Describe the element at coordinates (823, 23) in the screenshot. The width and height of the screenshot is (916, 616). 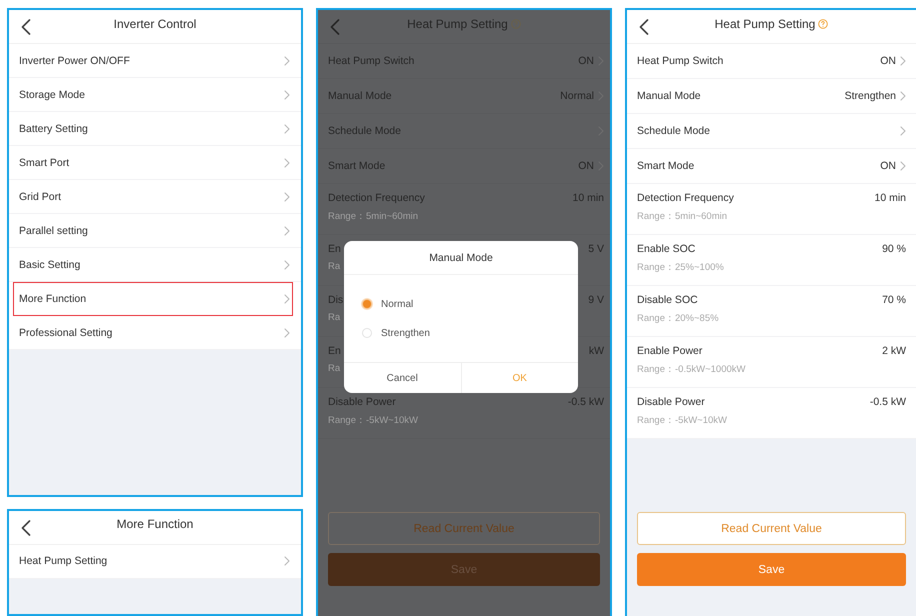
I see `help-icon` at that location.